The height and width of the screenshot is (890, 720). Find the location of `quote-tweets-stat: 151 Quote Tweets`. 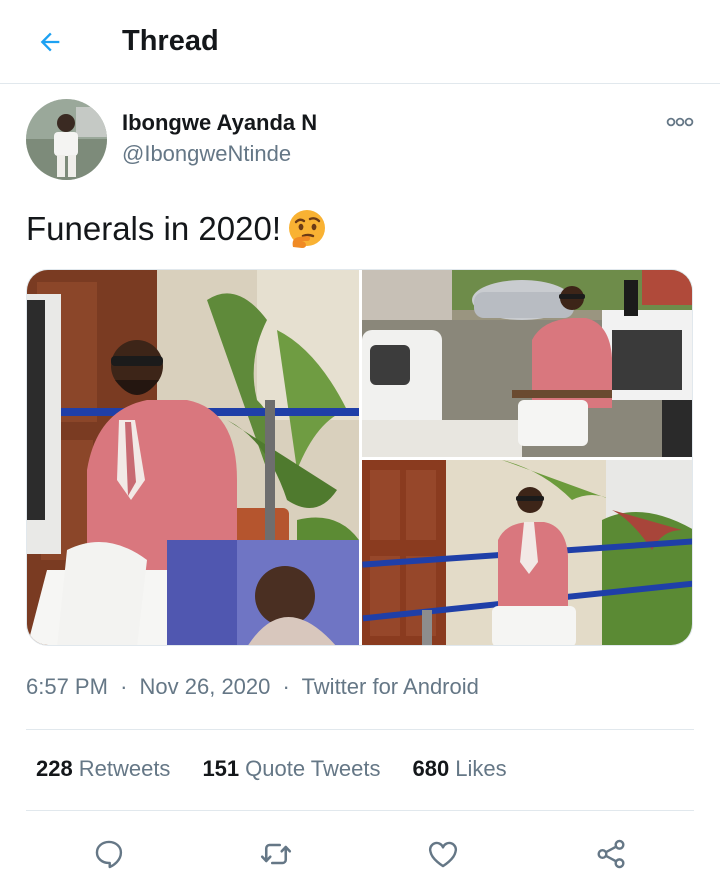

quote-tweets-stat: 151 Quote Tweets is located at coordinates (291, 769).